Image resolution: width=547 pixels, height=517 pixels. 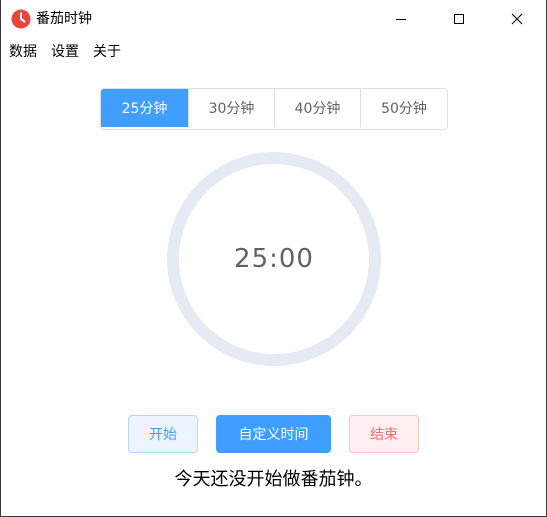 What do you see at coordinates (273, 479) in the screenshot?
I see `status-message: 今天还没开始做番茄钟。` at bounding box center [273, 479].